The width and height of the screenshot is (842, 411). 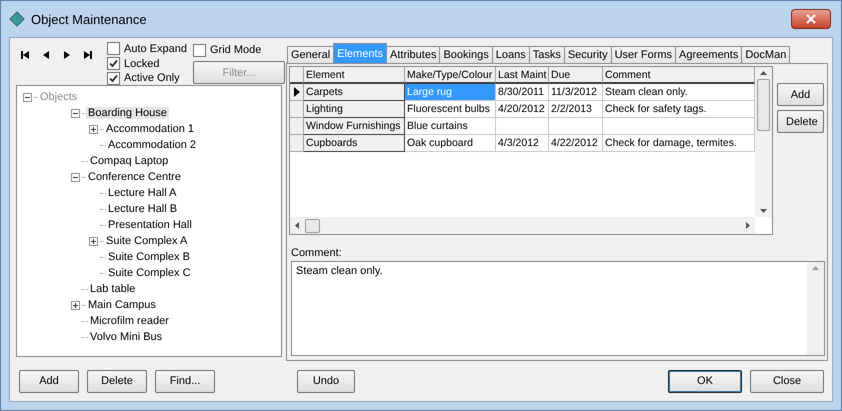 What do you see at coordinates (576, 75) in the screenshot?
I see `column-header: Due` at bounding box center [576, 75].